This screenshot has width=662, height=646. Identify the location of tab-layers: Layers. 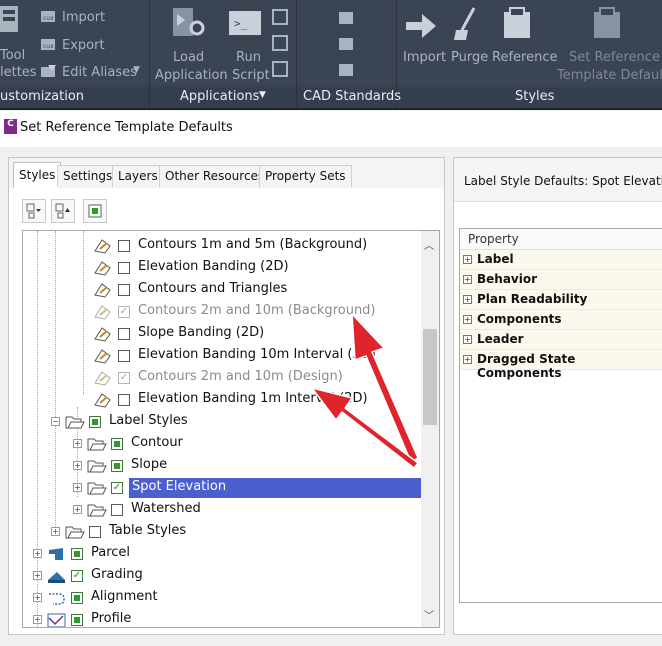
(138, 176).